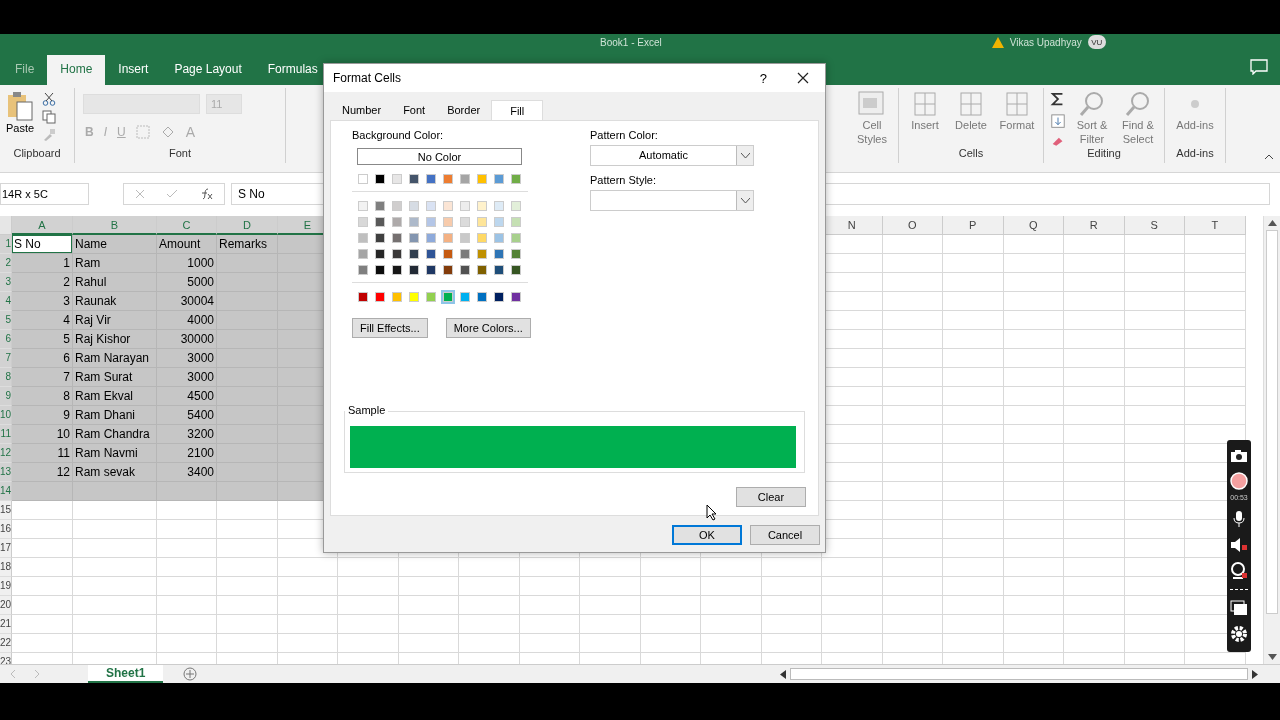  Describe the element at coordinates (1195, 153) in the screenshot. I see `group-label: Add-ins` at that location.